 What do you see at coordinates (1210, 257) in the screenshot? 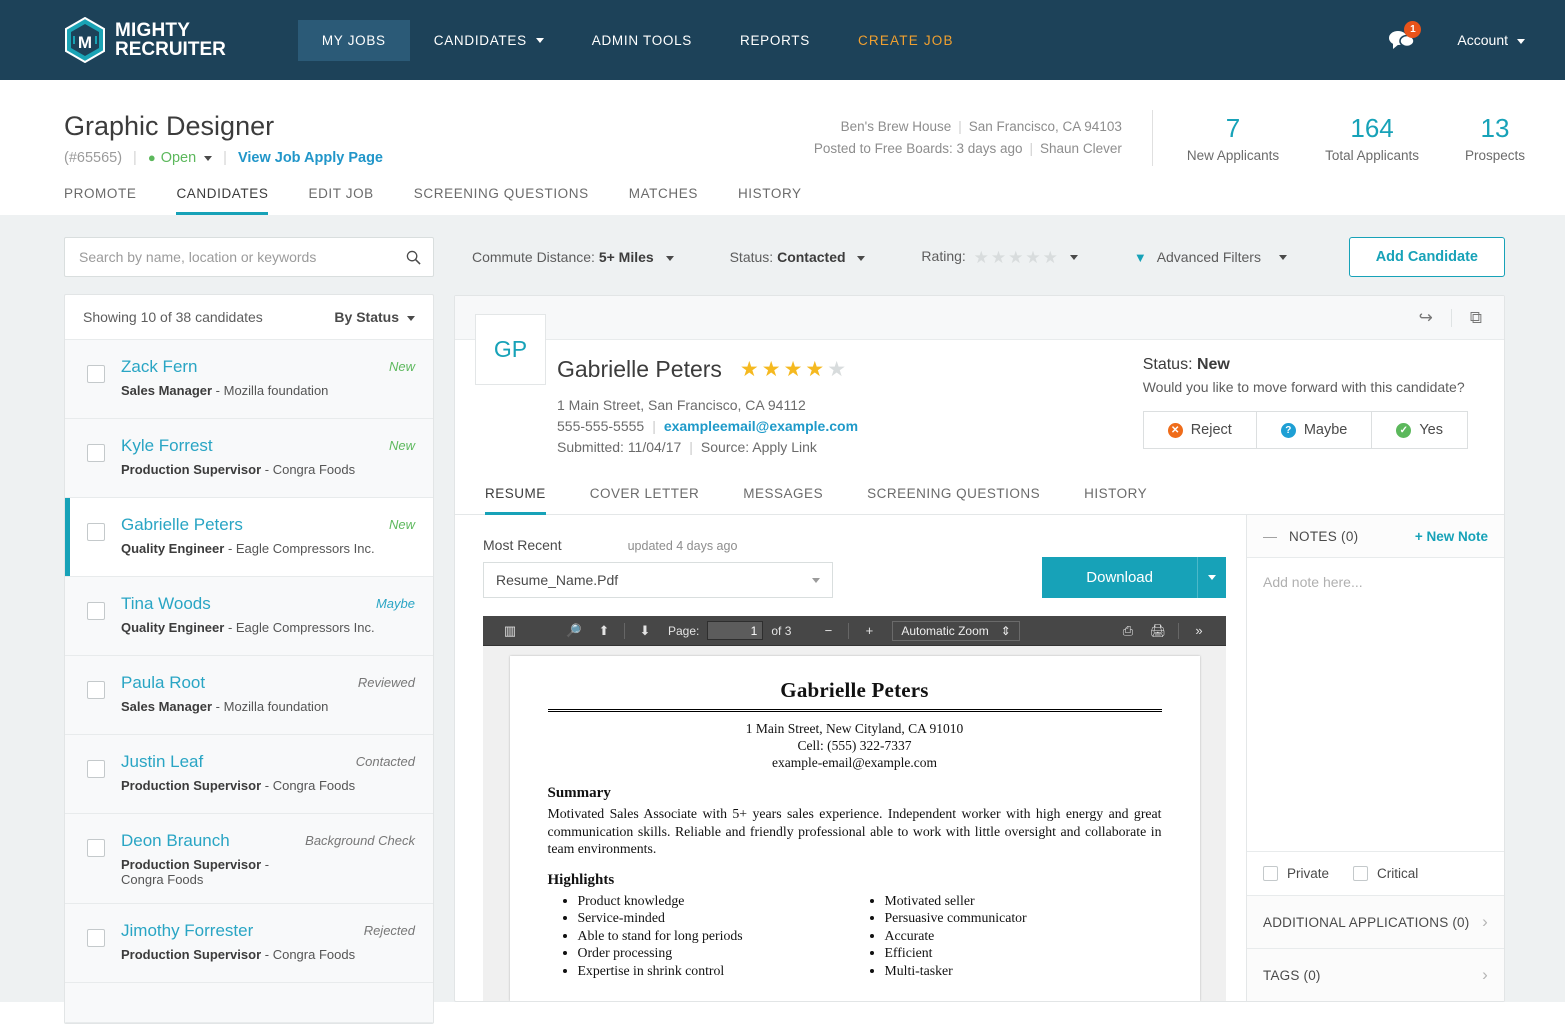
I see `advanced-filters-button: ▼ Advanced Filters` at bounding box center [1210, 257].